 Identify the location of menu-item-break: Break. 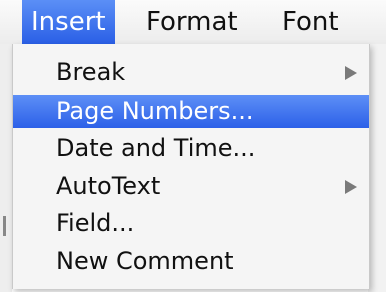
(191, 72).